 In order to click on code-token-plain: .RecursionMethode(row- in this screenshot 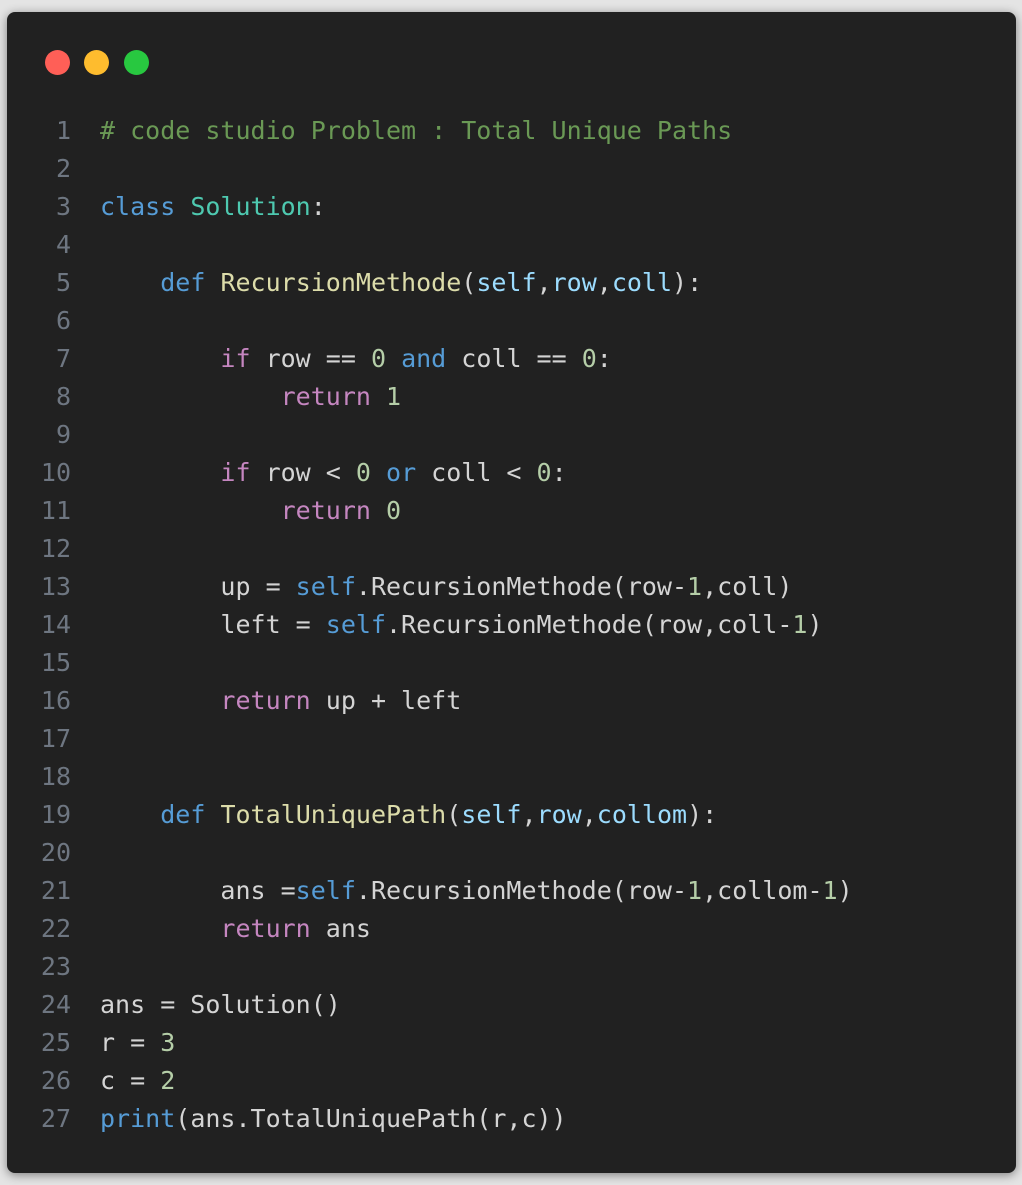, I will do `click(521, 890)`.